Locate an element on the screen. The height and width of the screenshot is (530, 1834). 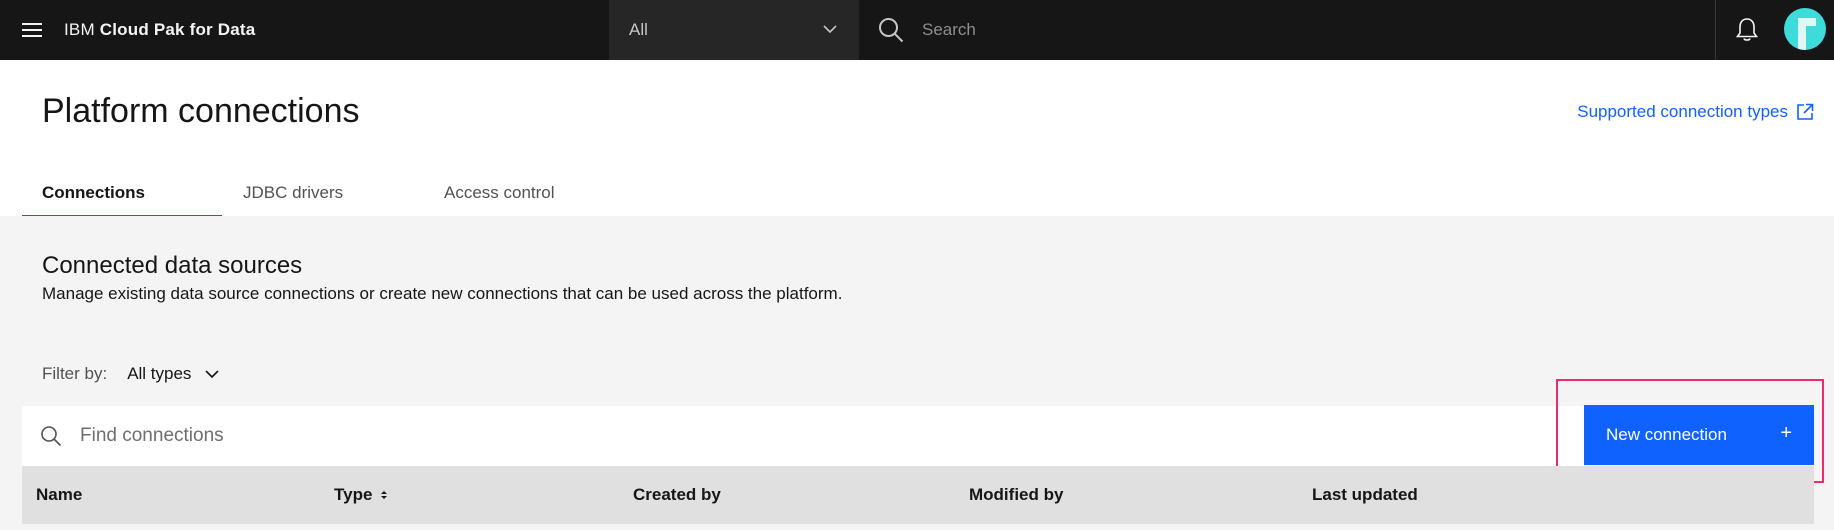
filter-label: Filter by: is located at coordinates (75, 373).